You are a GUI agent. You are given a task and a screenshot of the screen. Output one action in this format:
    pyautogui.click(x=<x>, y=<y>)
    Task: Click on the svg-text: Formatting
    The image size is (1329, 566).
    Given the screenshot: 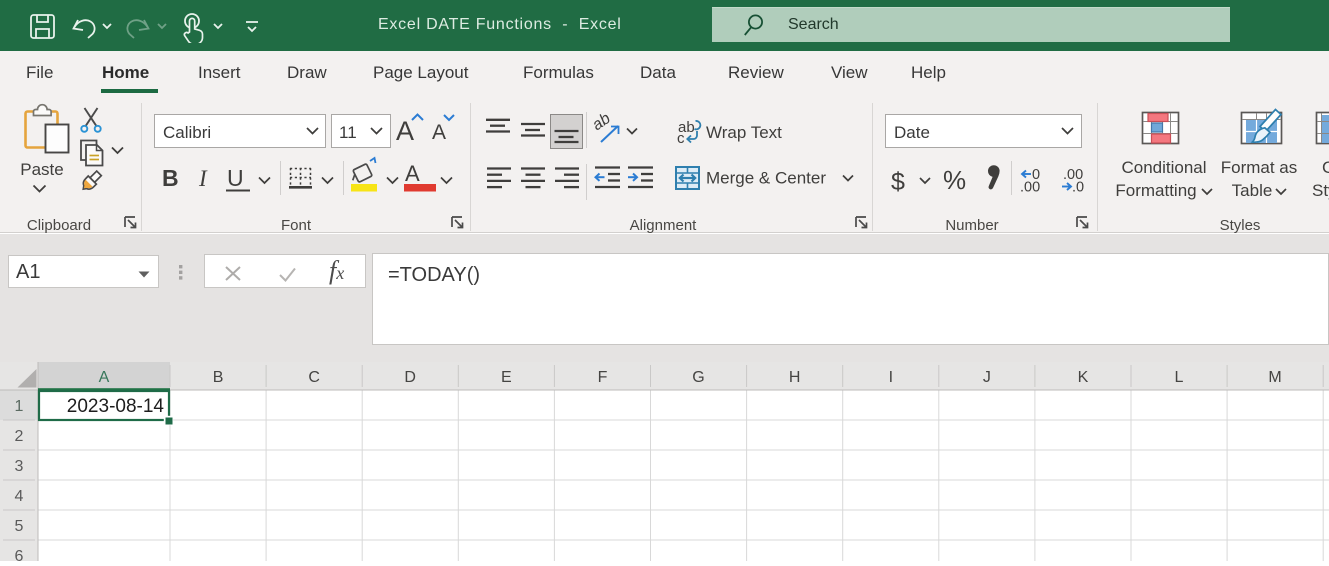 What is the action you would take?
    pyautogui.click(x=1155, y=190)
    